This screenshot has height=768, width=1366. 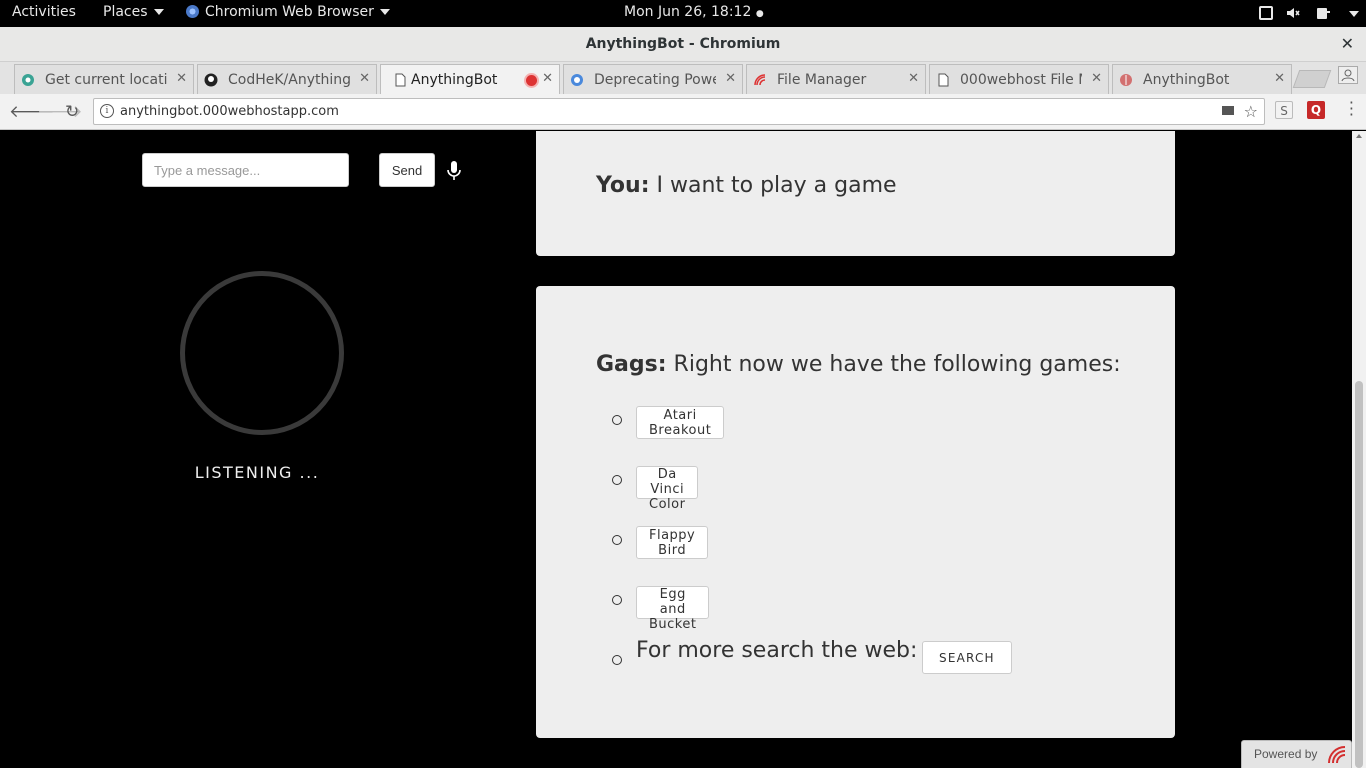 What do you see at coordinates (1251, 111) in the screenshot?
I see `bookmark-star-icon: ☆` at bounding box center [1251, 111].